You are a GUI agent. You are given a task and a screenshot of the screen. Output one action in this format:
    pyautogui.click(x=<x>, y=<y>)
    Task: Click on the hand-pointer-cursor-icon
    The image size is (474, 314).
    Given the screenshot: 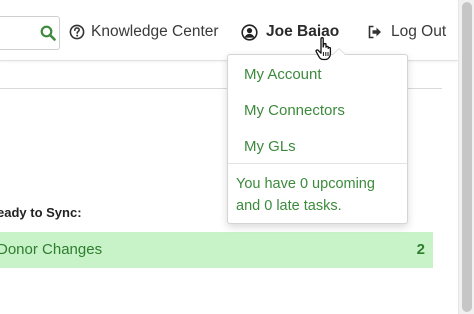 What is the action you would take?
    pyautogui.click(x=325, y=49)
    